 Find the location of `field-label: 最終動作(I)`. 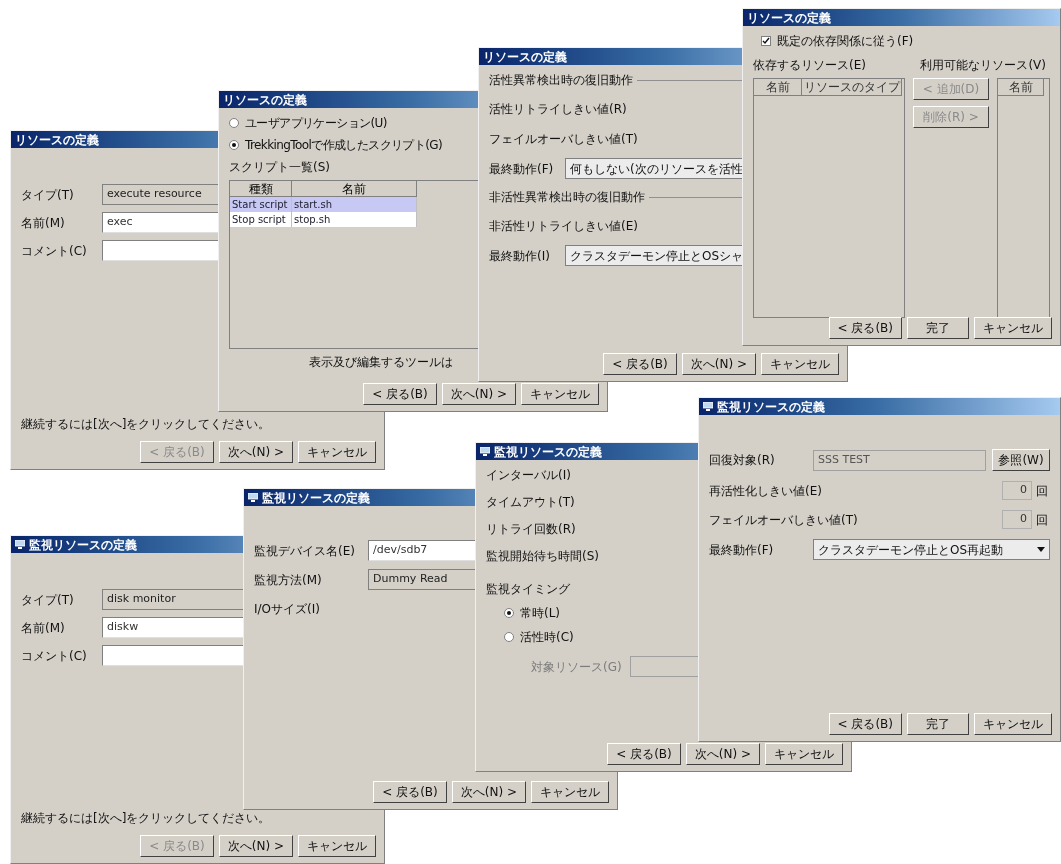

field-label: 最終動作(I) is located at coordinates (520, 256).